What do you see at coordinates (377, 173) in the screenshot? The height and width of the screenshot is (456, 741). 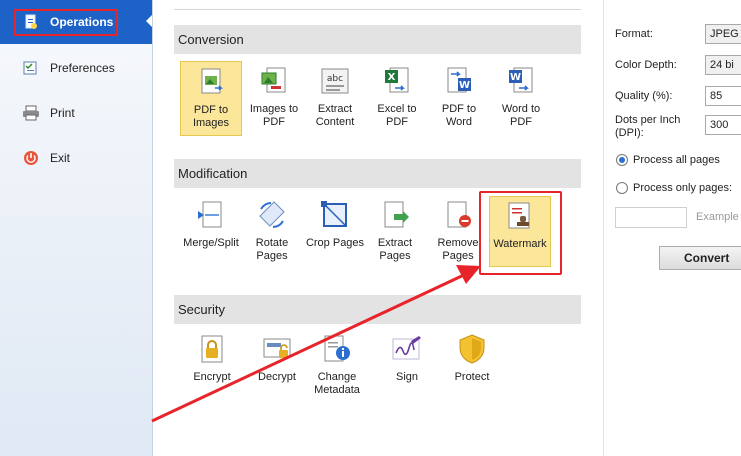 I see `section-title-modification: Modification` at bounding box center [377, 173].